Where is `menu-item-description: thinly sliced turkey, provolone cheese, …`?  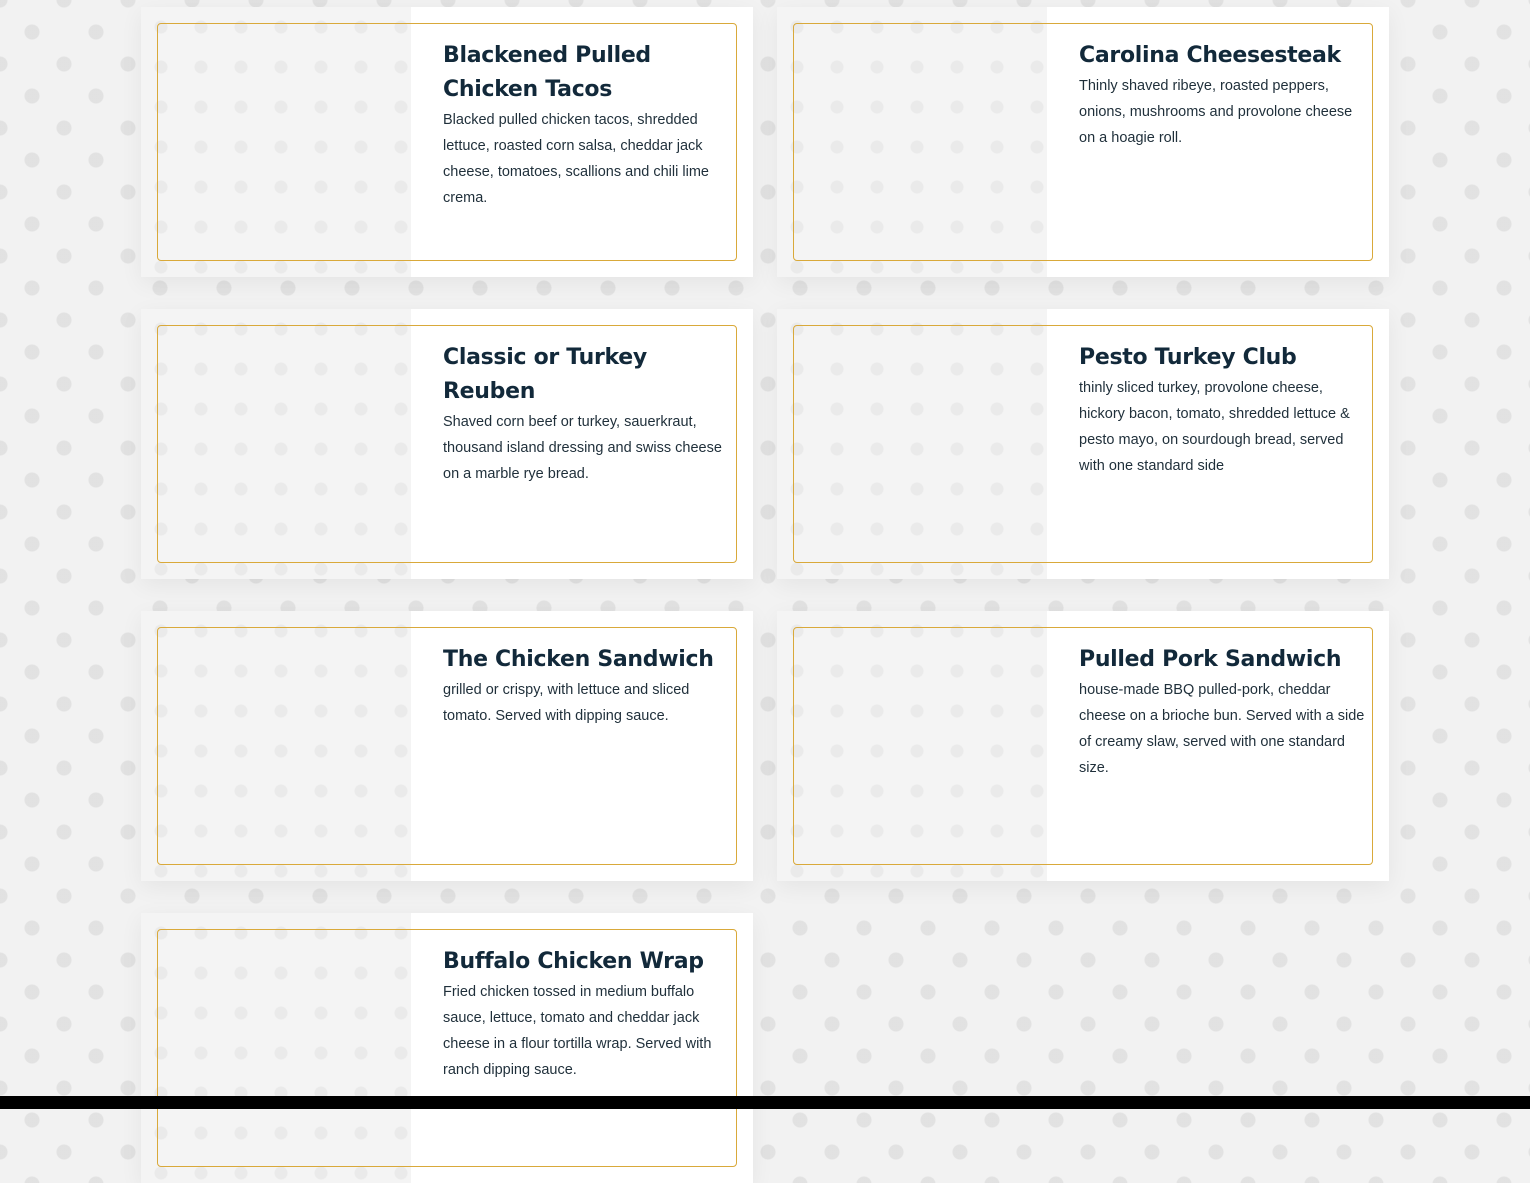 menu-item-description: thinly sliced turkey, provolone cheese, … is located at coordinates (1214, 427).